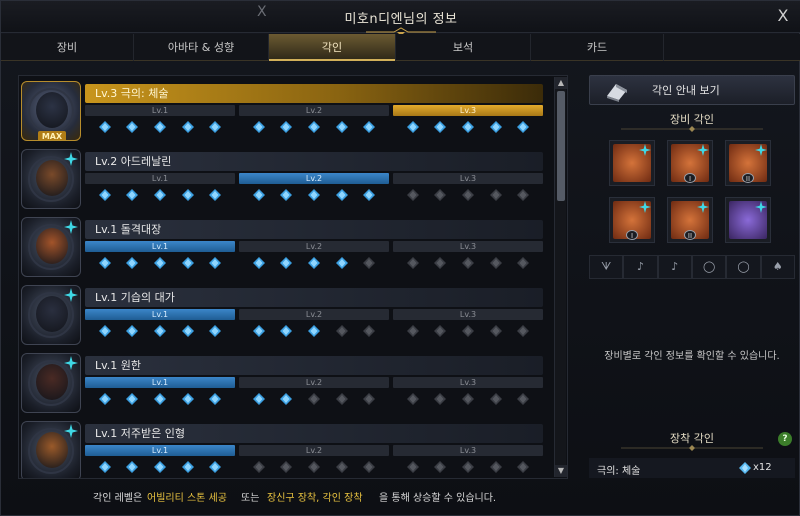 The width and height of the screenshot is (800, 516). What do you see at coordinates (777, 267) in the screenshot?
I see `filter-stone-icon: ♠` at bounding box center [777, 267].